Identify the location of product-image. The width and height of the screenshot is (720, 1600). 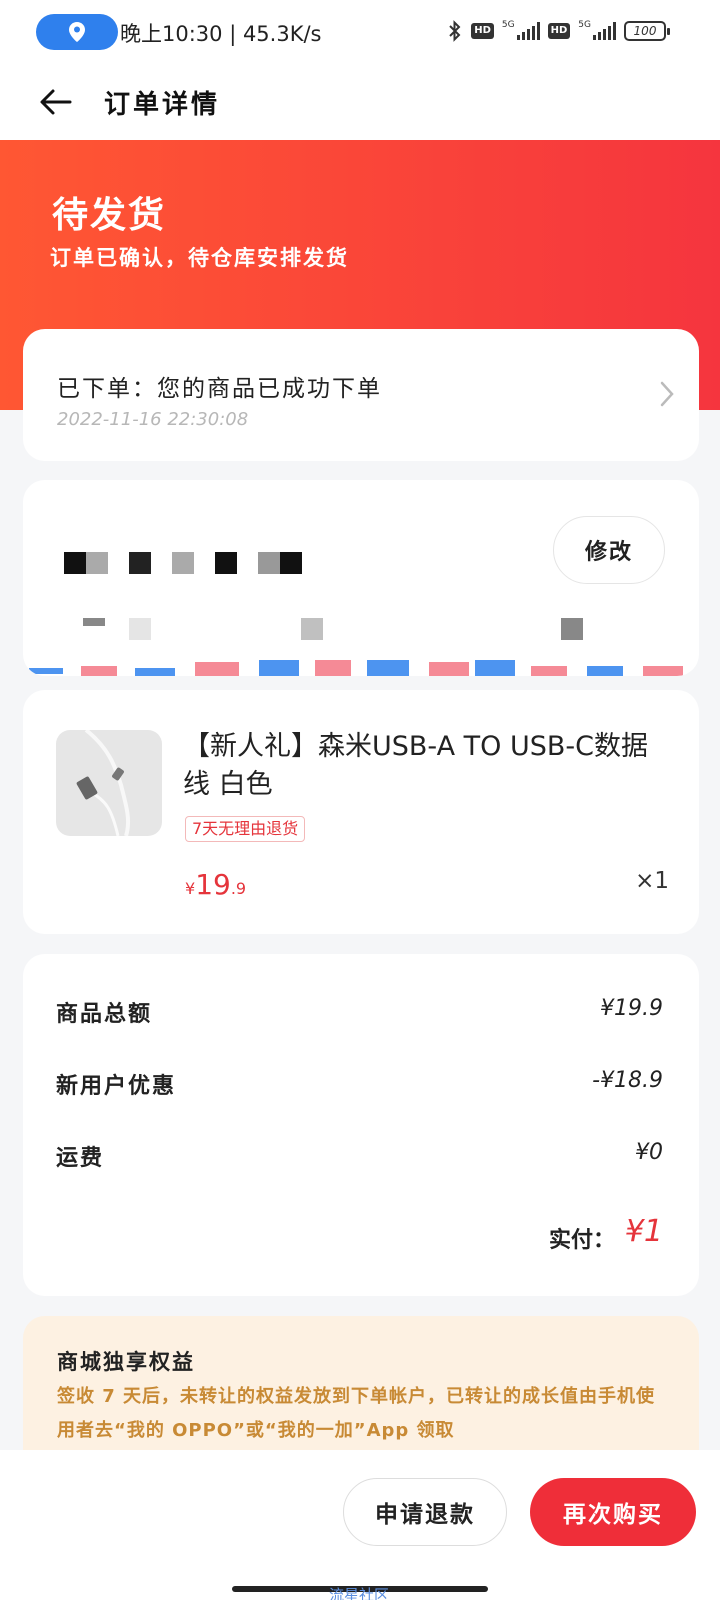
(109, 783).